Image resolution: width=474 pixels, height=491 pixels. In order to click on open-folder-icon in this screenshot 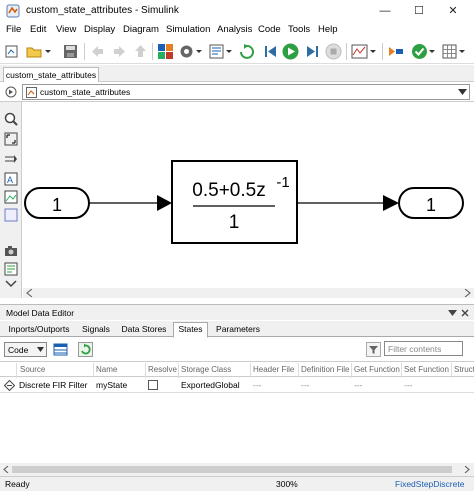, I will do `click(34, 51)`.